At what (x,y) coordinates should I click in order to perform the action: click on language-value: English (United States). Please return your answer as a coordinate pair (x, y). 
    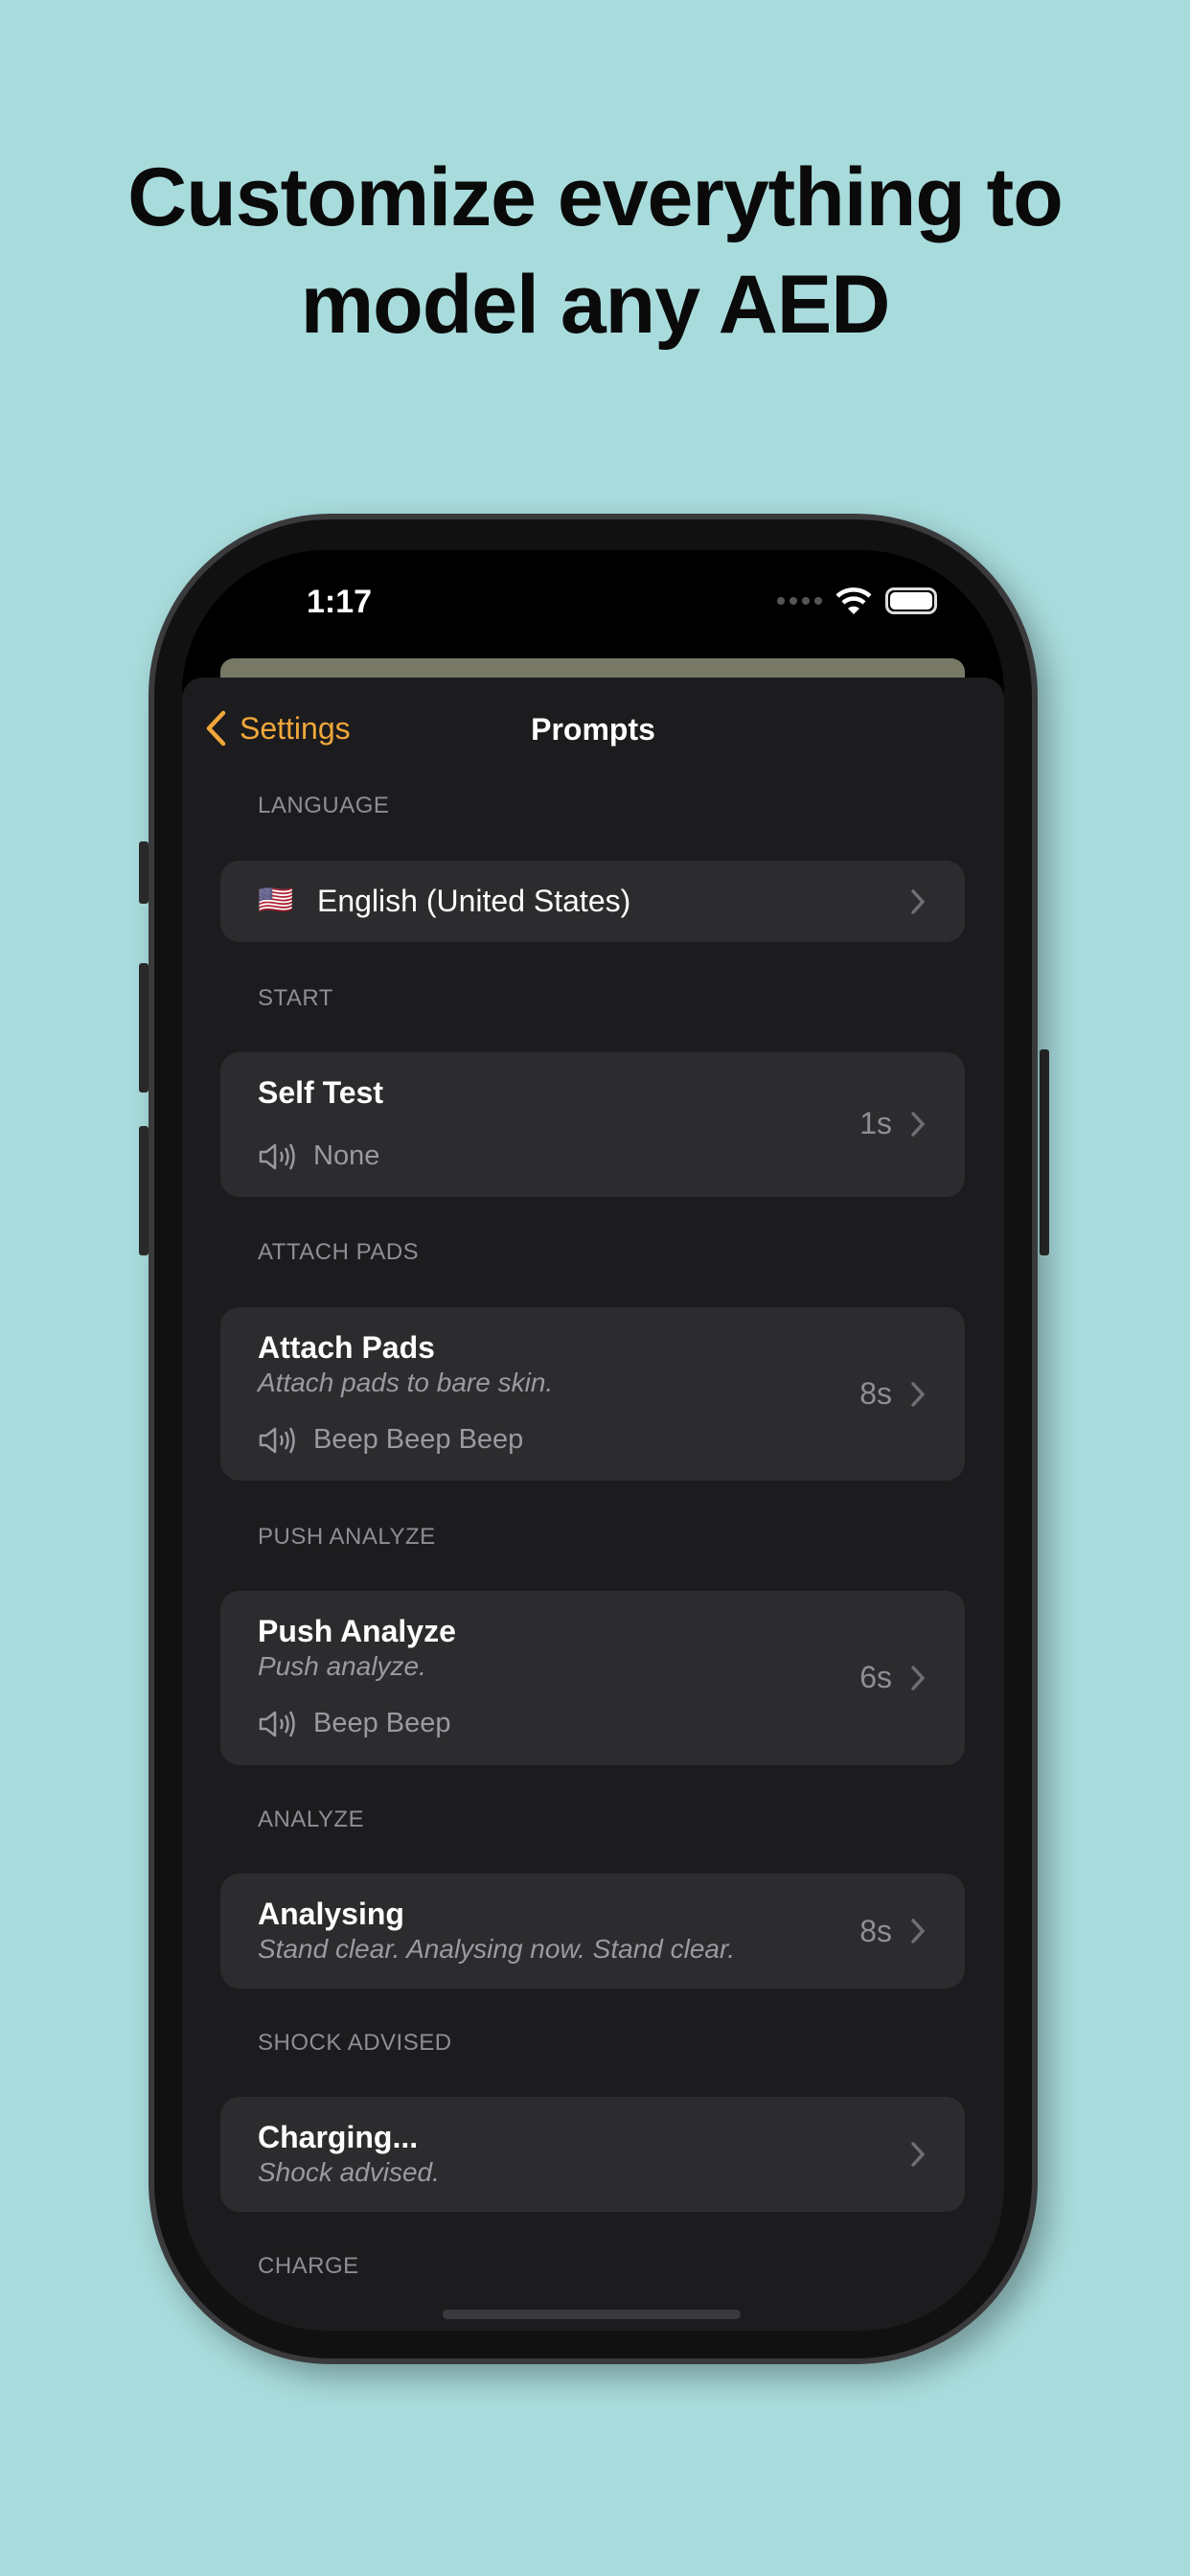
    Looking at the image, I should click on (474, 901).